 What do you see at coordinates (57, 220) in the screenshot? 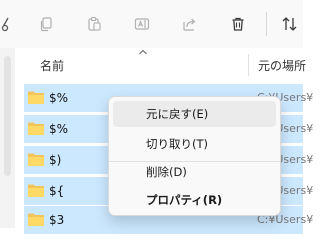
I see `file-name: $3` at bounding box center [57, 220].